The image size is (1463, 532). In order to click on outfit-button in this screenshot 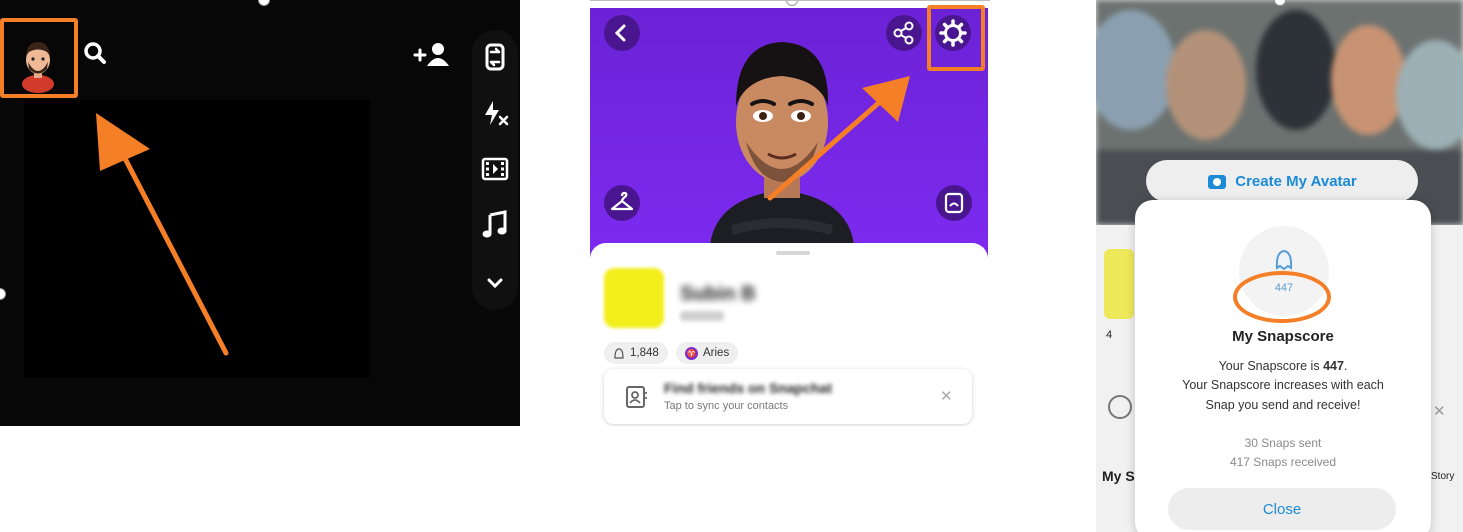, I will do `click(622, 203)`.